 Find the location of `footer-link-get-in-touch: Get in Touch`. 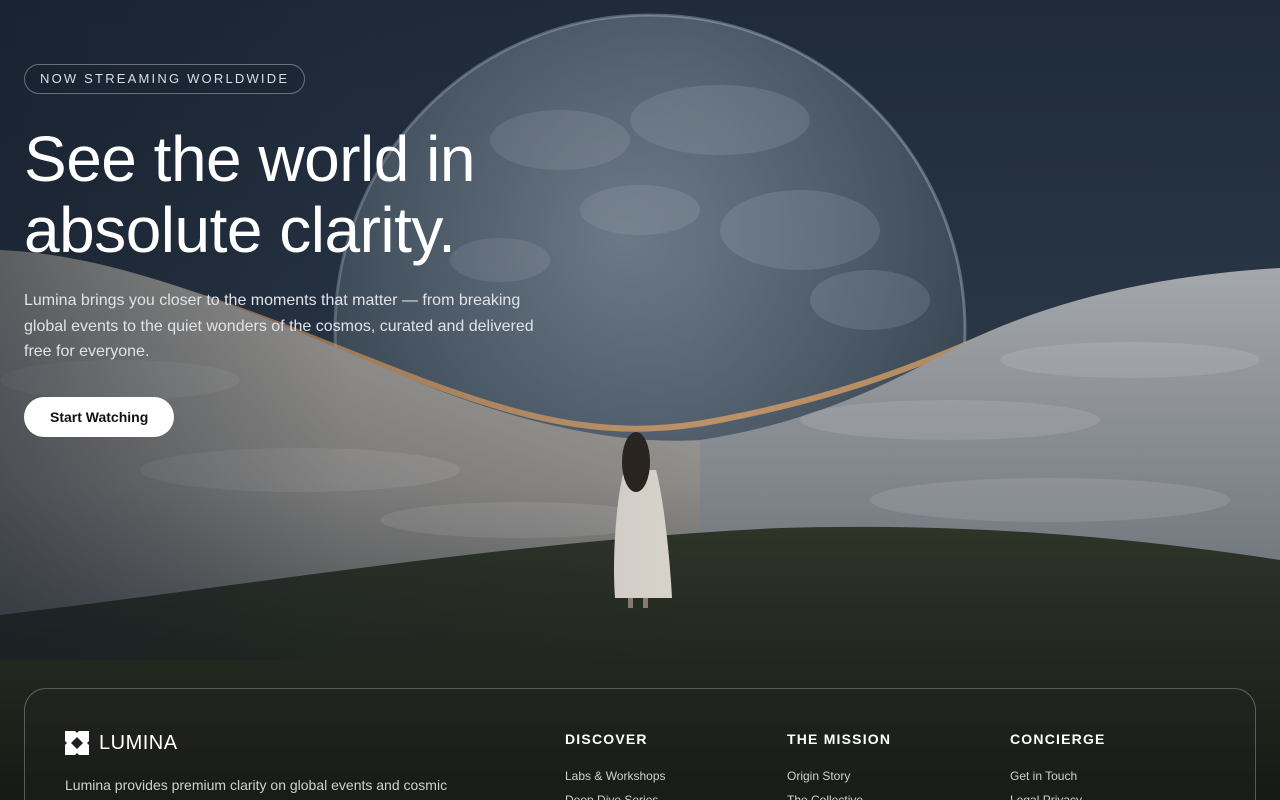

footer-link-get-in-touch: Get in Touch is located at coordinates (1110, 776).